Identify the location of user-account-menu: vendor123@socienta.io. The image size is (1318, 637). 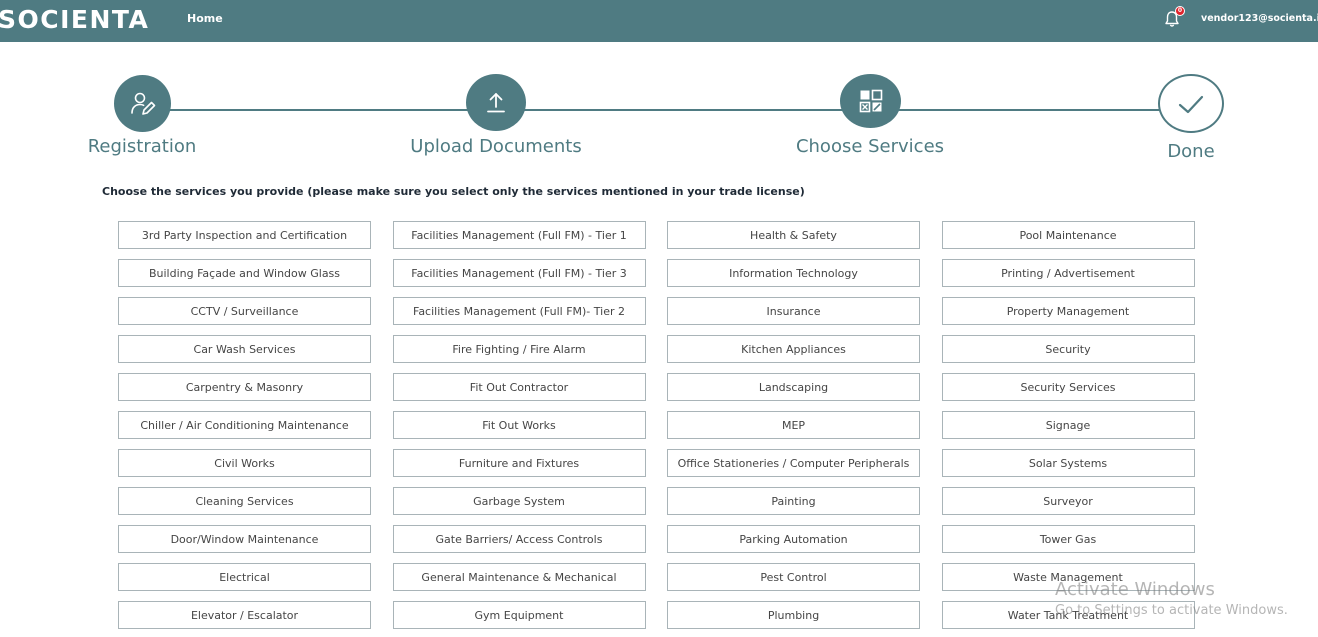
(1259, 19).